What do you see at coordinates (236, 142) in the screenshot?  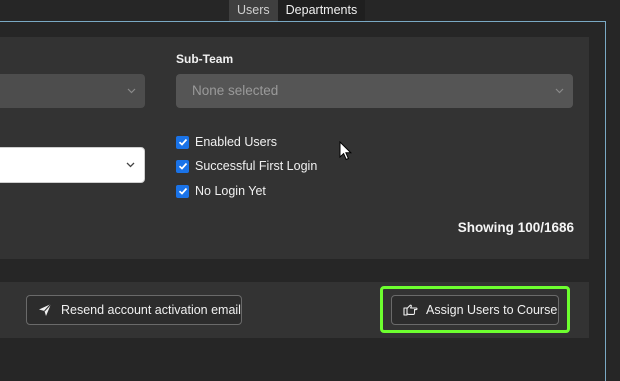 I see `checkbox-label: Enabled Users` at bounding box center [236, 142].